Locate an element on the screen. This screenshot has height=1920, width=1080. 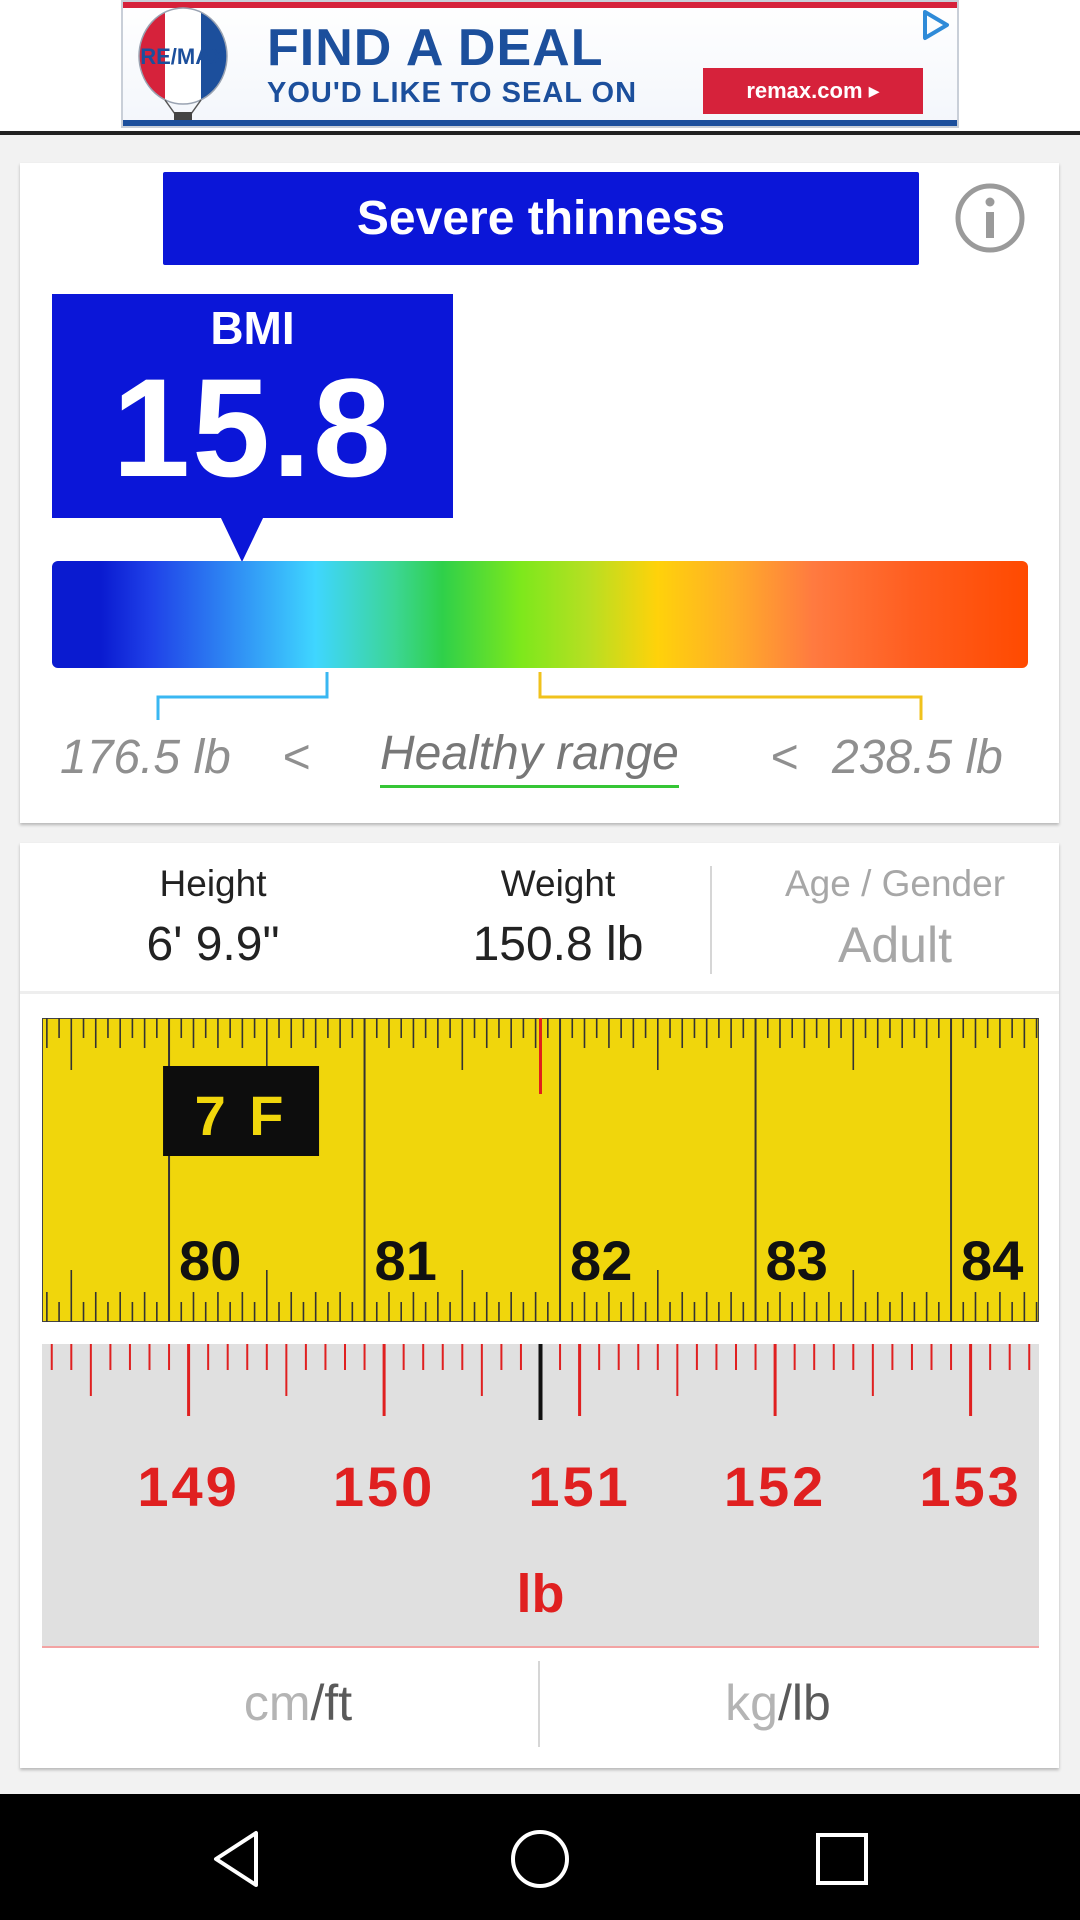
recent-square-icon is located at coordinates (842, 1859).